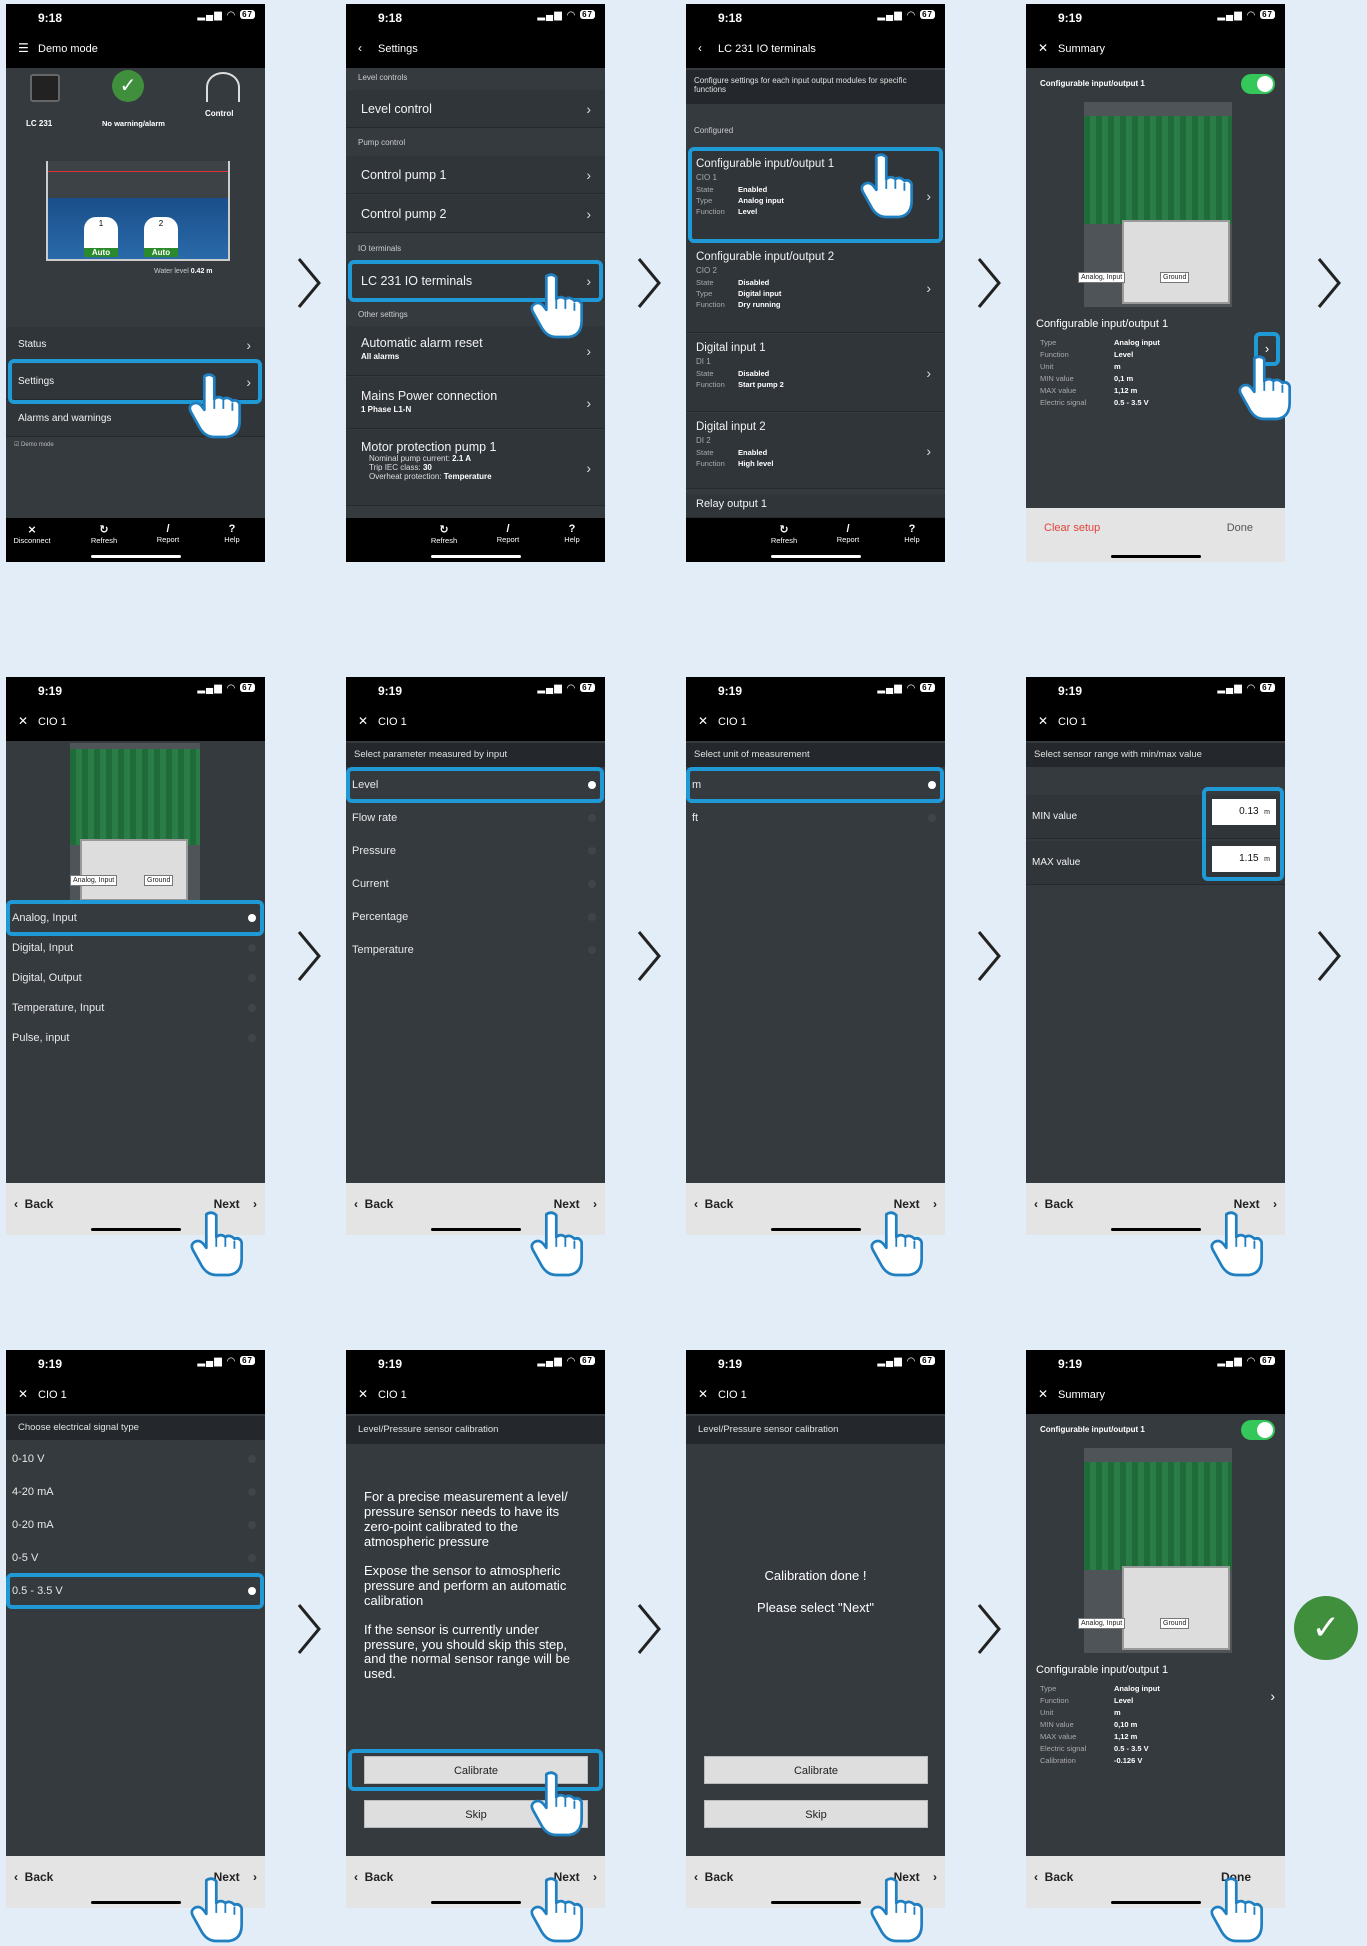 The width and height of the screenshot is (1367, 1946). I want to click on option-digital-input: Digital, Input, so click(135, 948).